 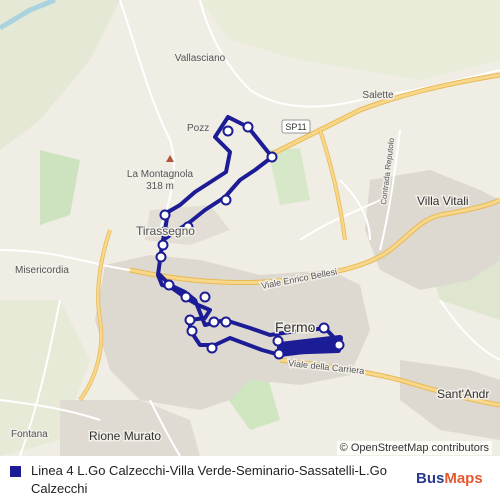 I want to click on busmaps-logo: BusMaps, so click(x=449, y=478).